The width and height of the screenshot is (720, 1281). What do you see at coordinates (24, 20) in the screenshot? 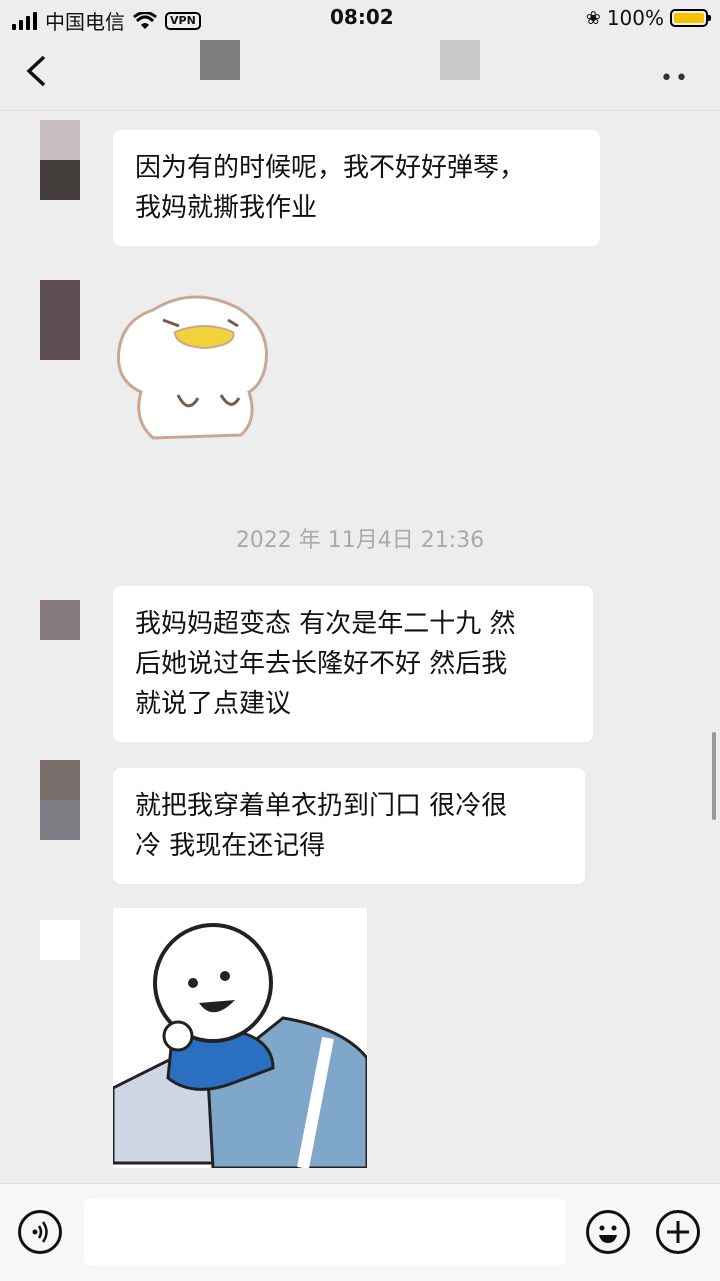
I see `signal-icon` at bounding box center [24, 20].